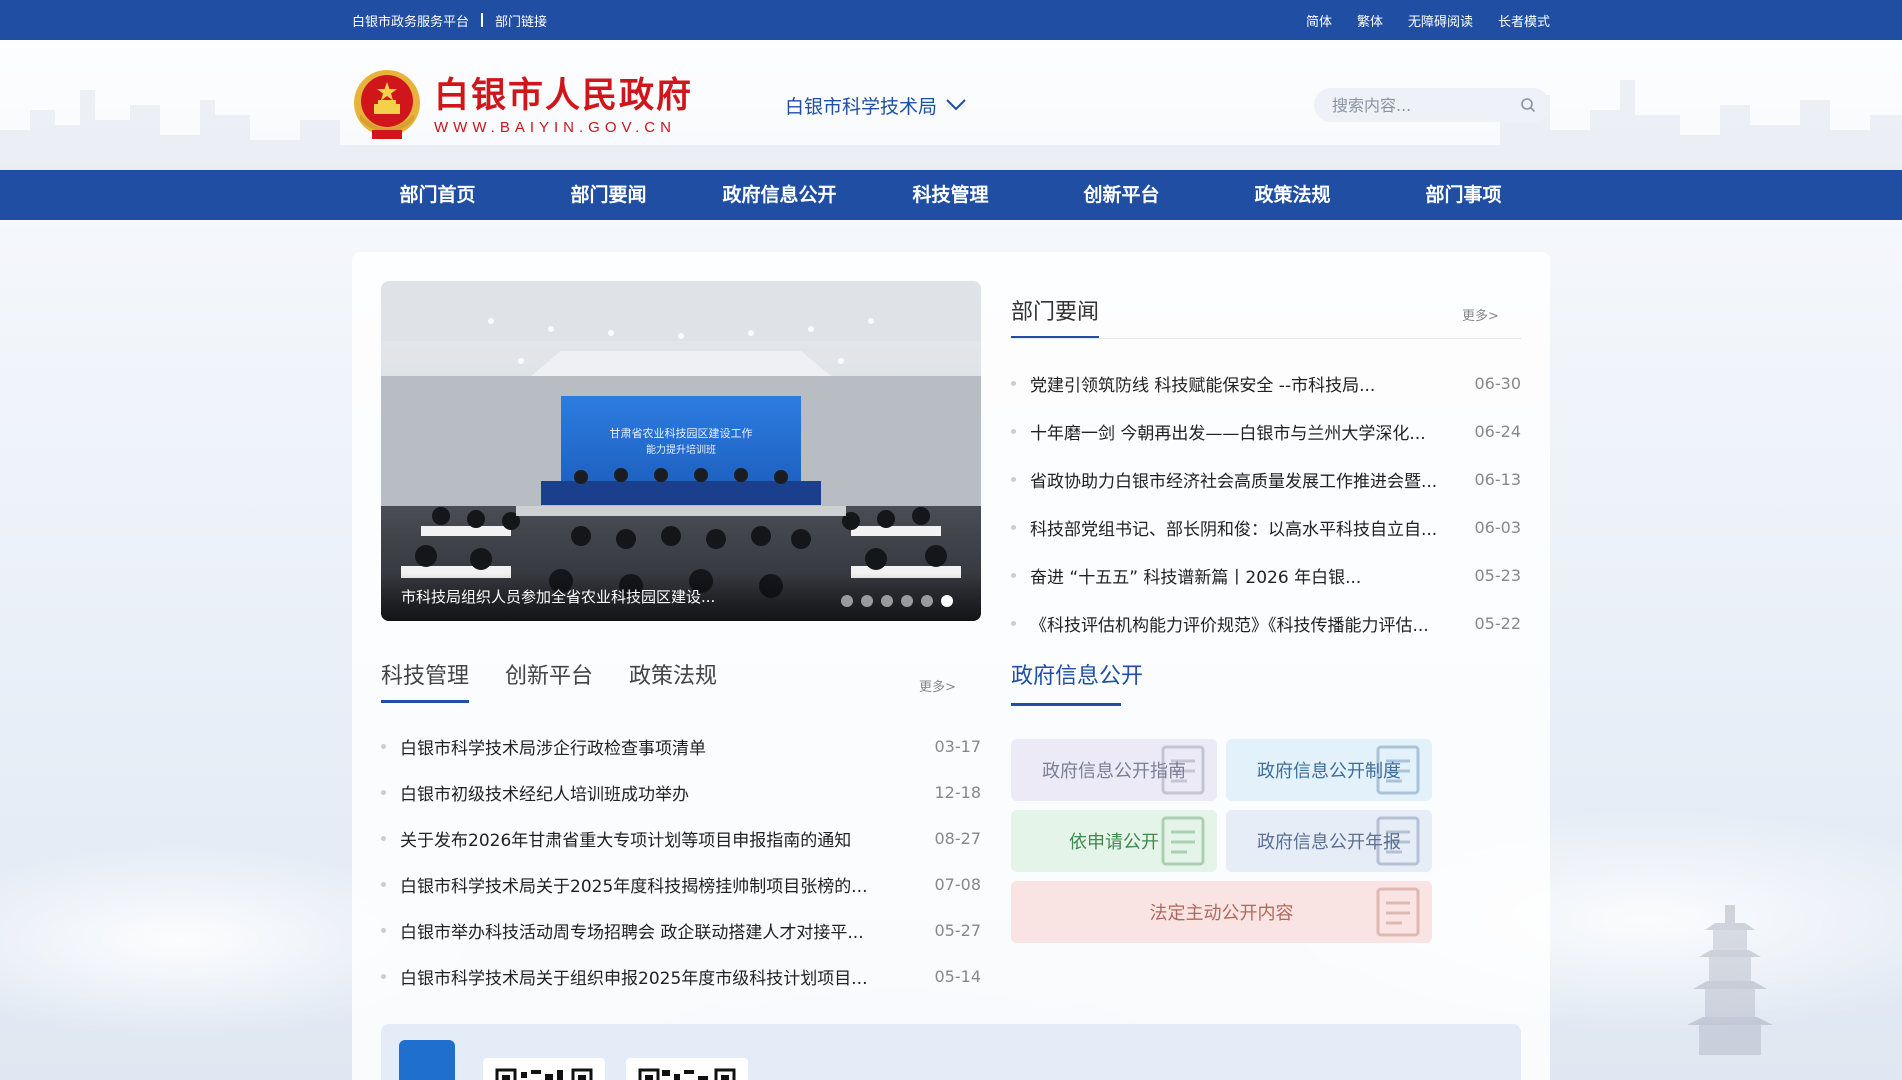 The width and height of the screenshot is (1902, 1080). What do you see at coordinates (1463, 195) in the screenshot?
I see `nav-item-dept-affairs: 部门事项` at bounding box center [1463, 195].